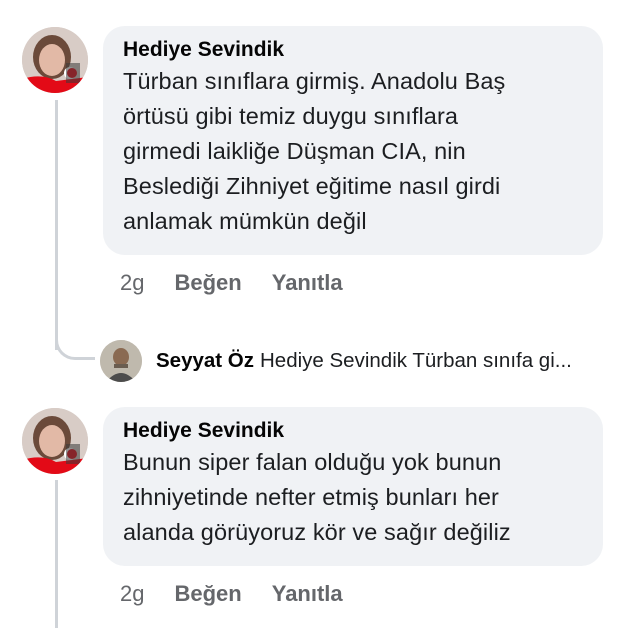 The width and height of the screenshot is (625, 628). What do you see at coordinates (312, 186) in the screenshot?
I see `comment-text-line: Beslediği Zihniyet eğitime nasıl girdi` at bounding box center [312, 186].